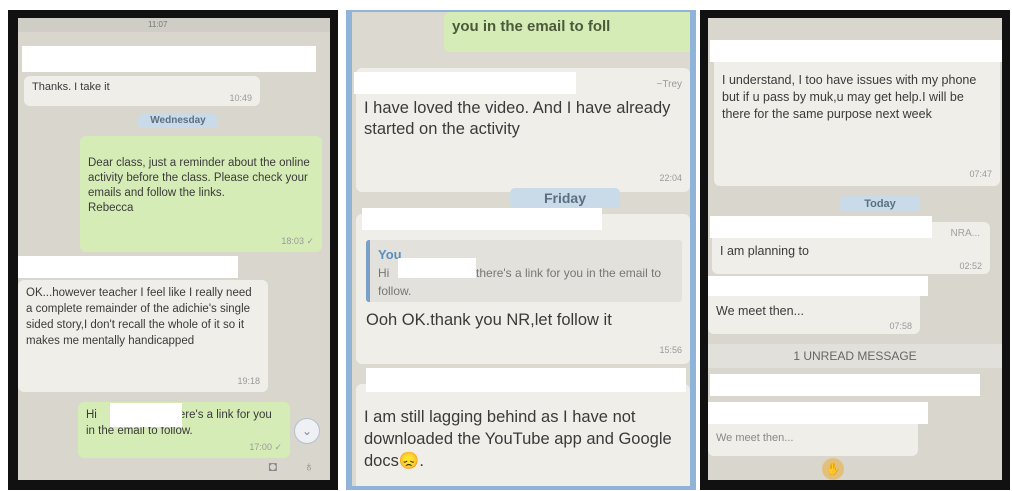 This screenshot has height=491, width=1012. What do you see at coordinates (489, 320) in the screenshot?
I see `message-text: Ooh OK.thank you NR,let follow it` at bounding box center [489, 320].